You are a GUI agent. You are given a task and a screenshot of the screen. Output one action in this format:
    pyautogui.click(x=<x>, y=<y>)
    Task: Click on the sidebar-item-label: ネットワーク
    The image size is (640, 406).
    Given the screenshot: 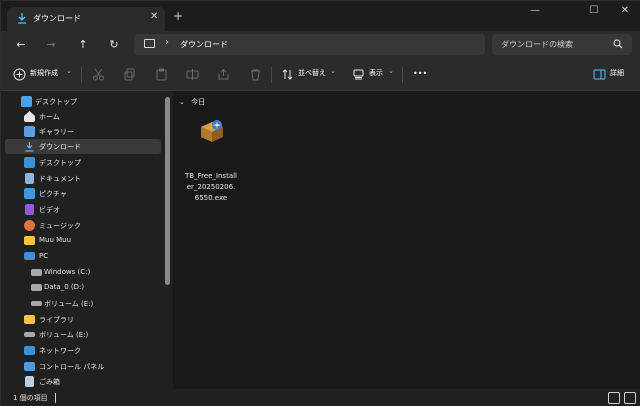 What is the action you would take?
    pyautogui.click(x=60, y=351)
    